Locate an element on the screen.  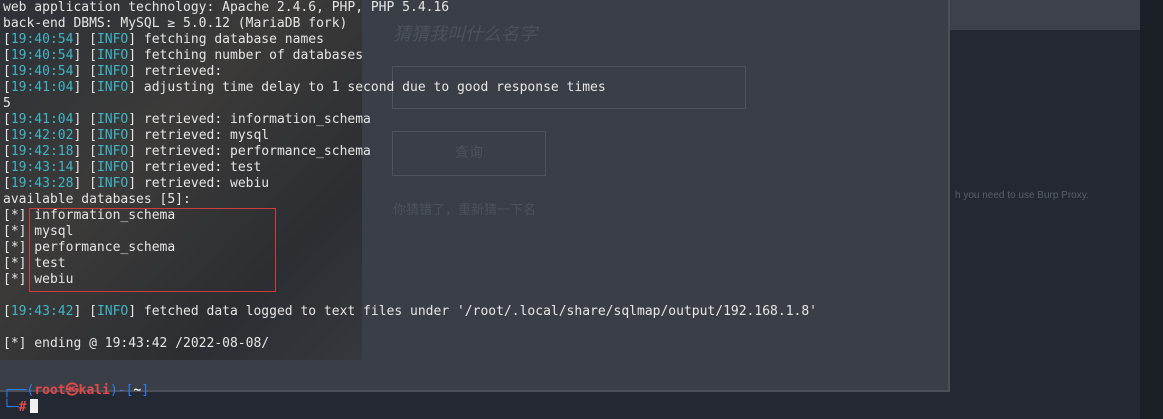
terminal-line: [19:43:14] [INFO] retrieved: test is located at coordinates (132, 167).